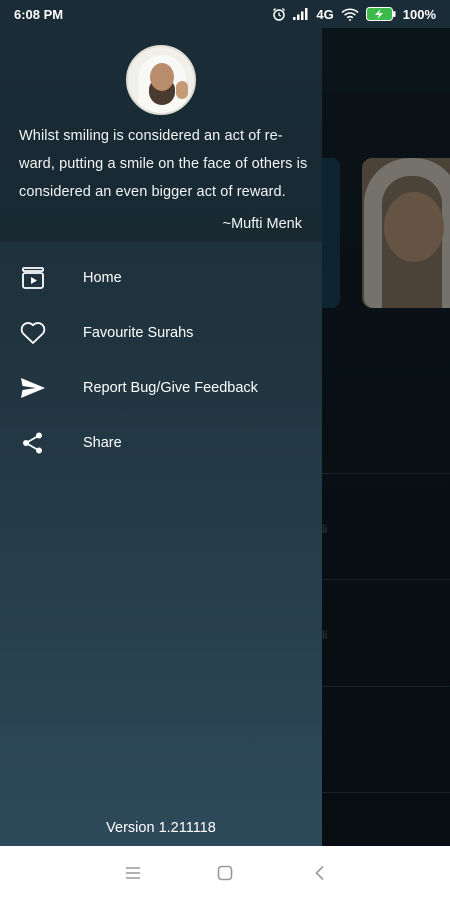 This screenshot has height=900, width=450. What do you see at coordinates (325, 14) in the screenshot?
I see `network-type: 4G` at bounding box center [325, 14].